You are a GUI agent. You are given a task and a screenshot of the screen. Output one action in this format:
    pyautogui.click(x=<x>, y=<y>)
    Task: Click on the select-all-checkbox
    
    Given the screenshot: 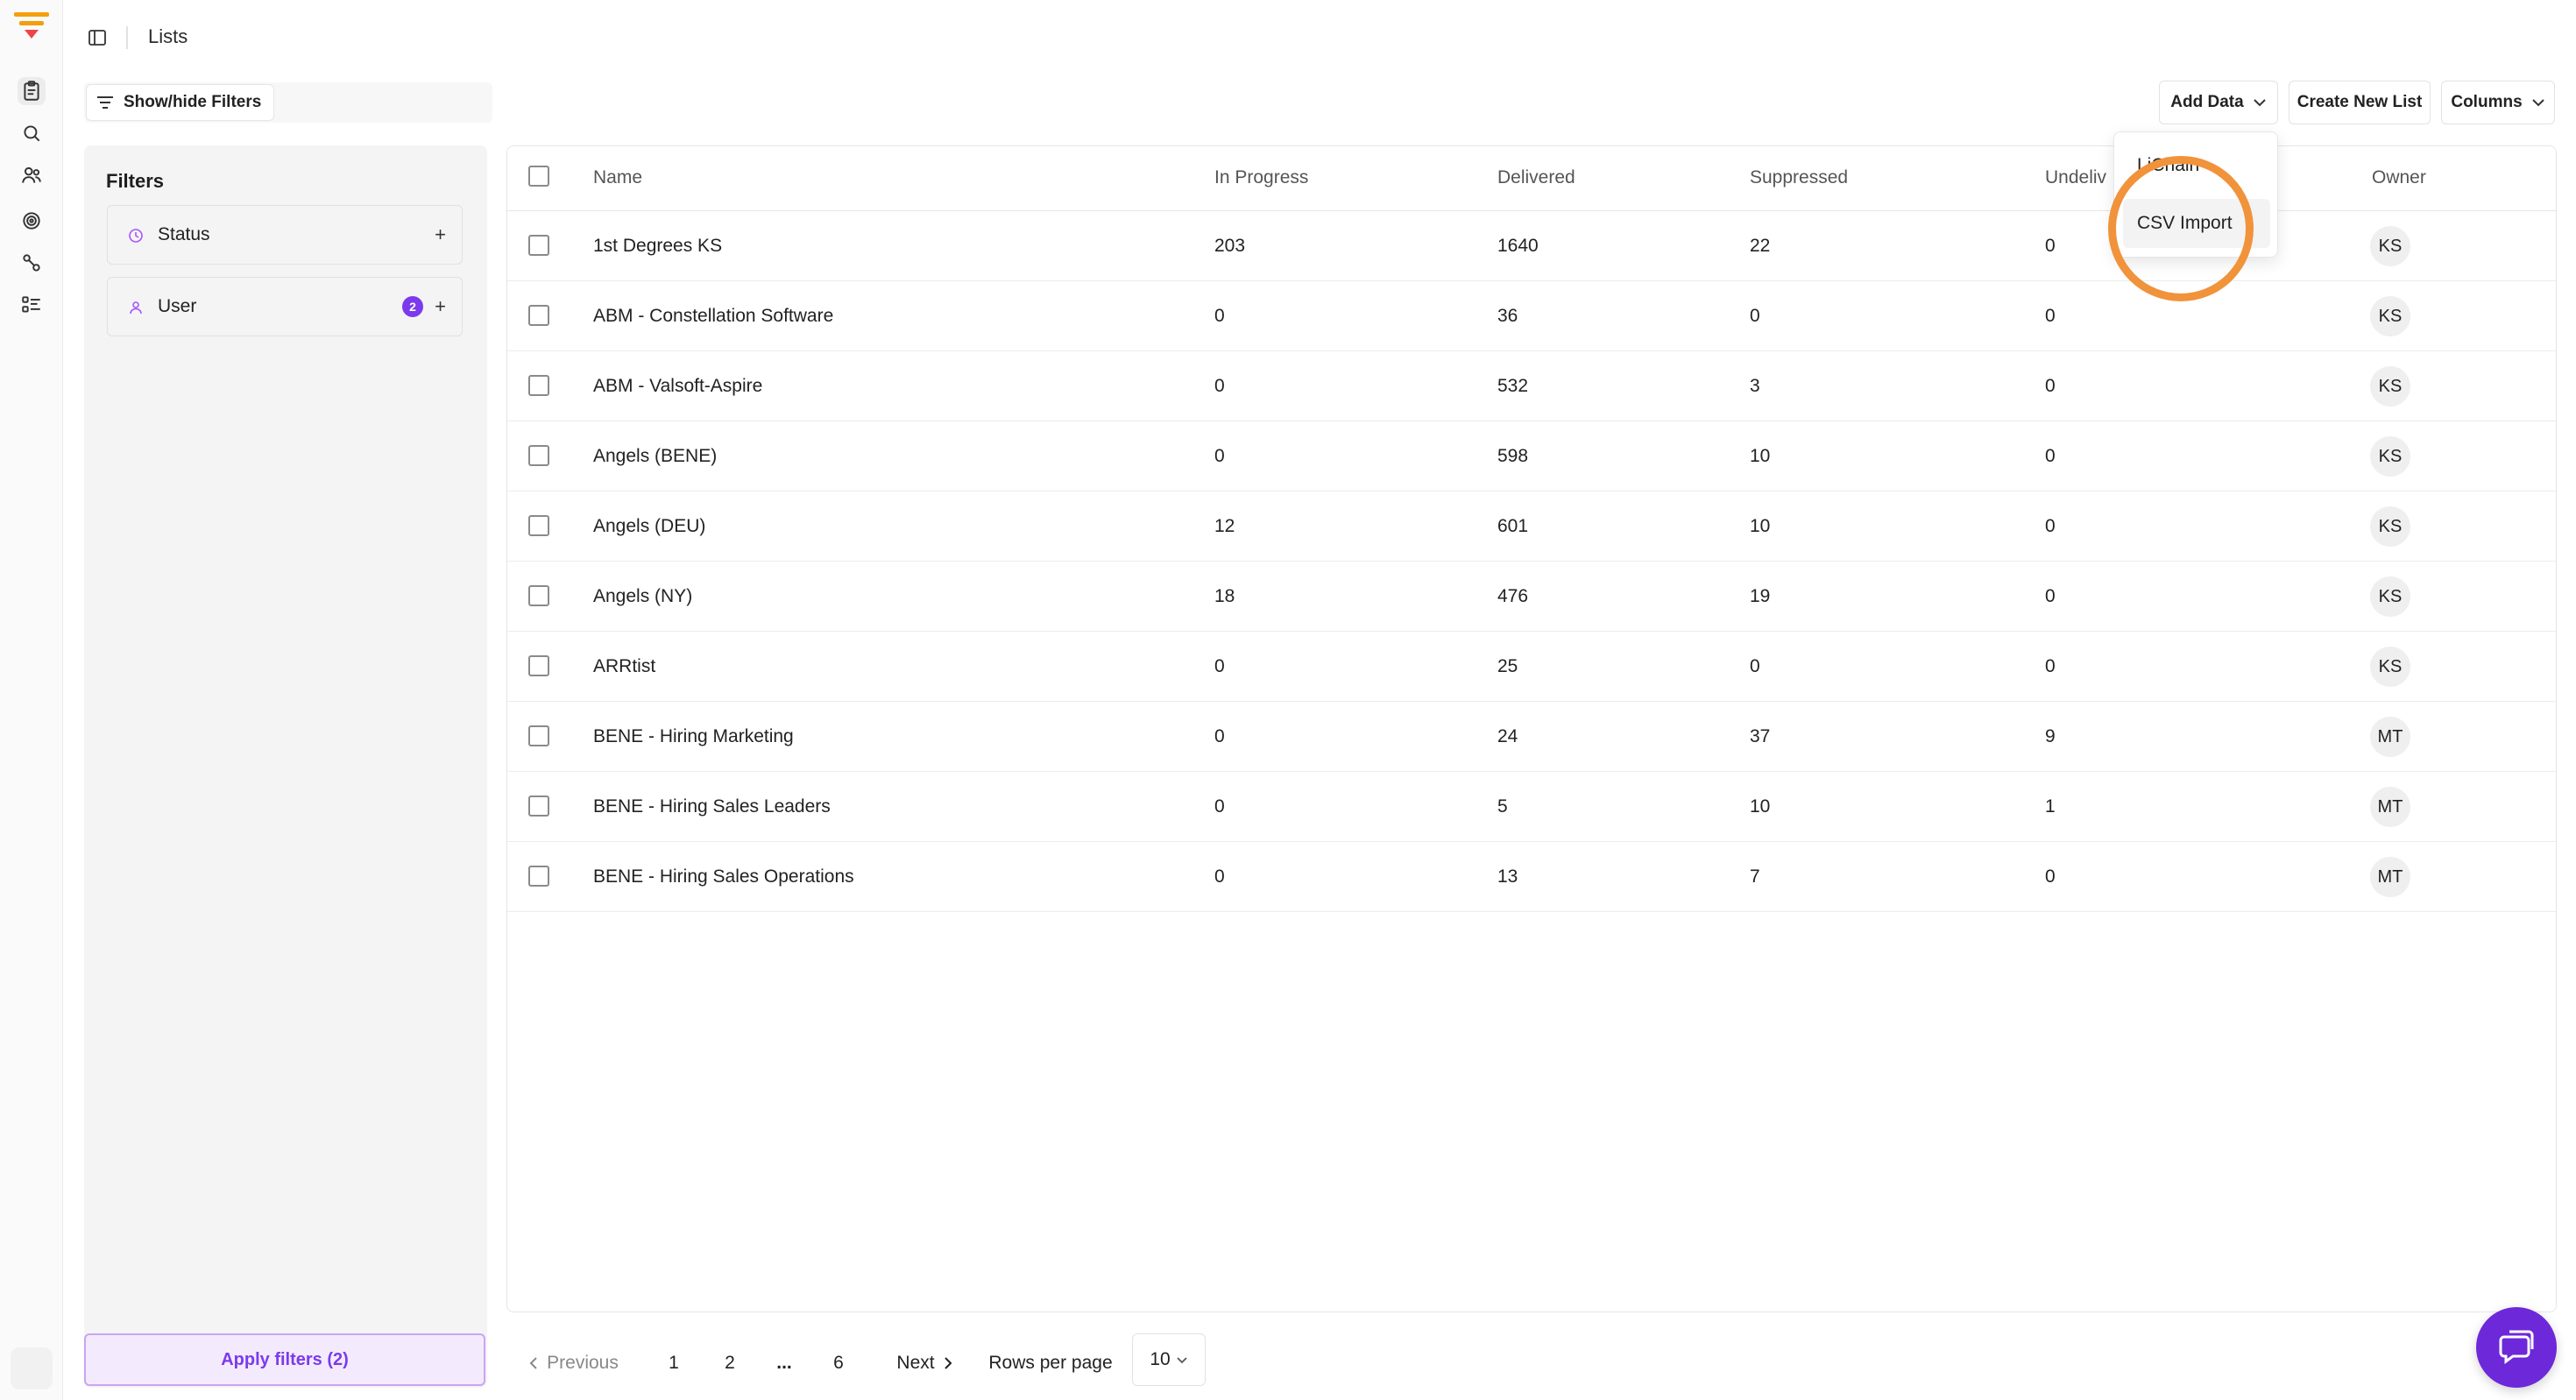 What is the action you would take?
    pyautogui.click(x=538, y=176)
    